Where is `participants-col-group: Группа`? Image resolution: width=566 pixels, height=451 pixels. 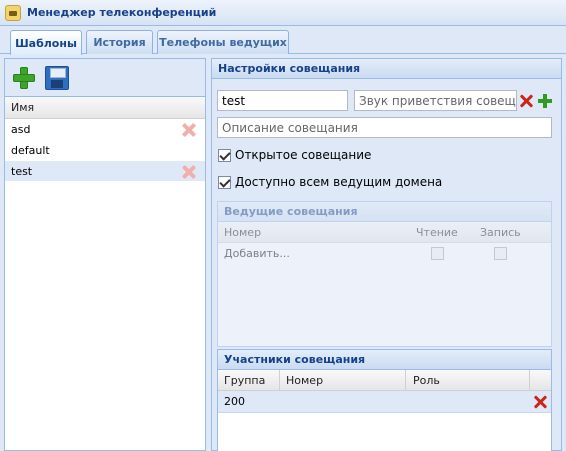 participants-col-group: Группа is located at coordinates (244, 380).